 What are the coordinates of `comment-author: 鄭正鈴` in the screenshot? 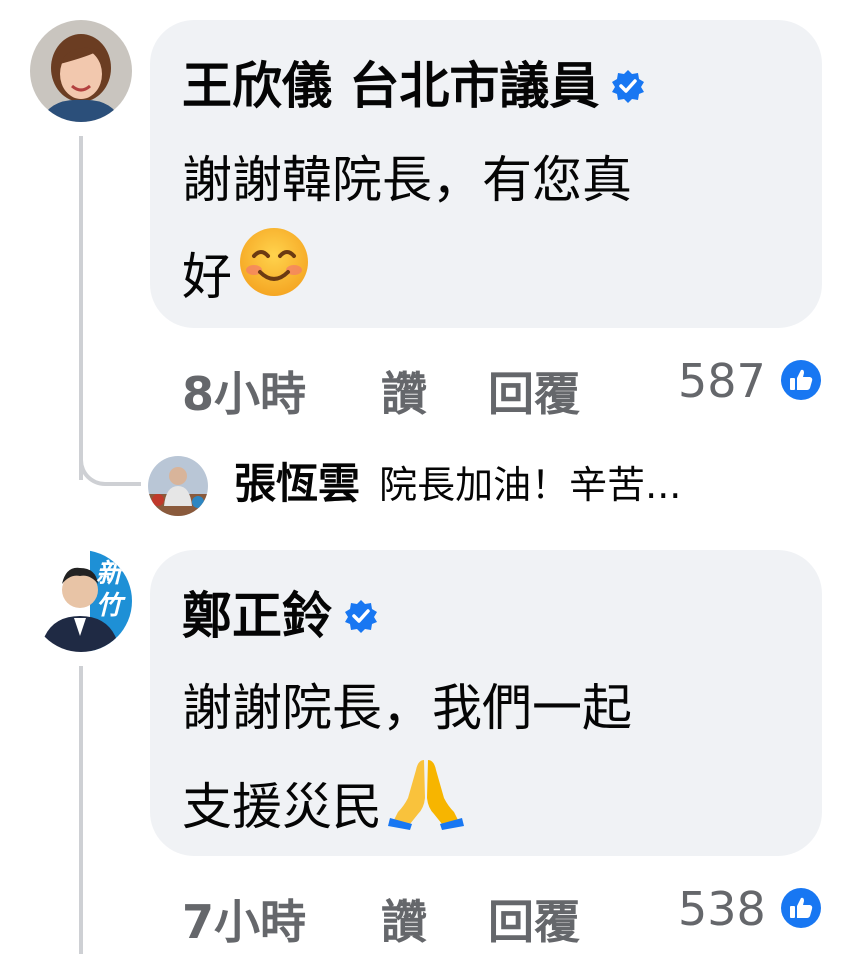 It's located at (280, 616).